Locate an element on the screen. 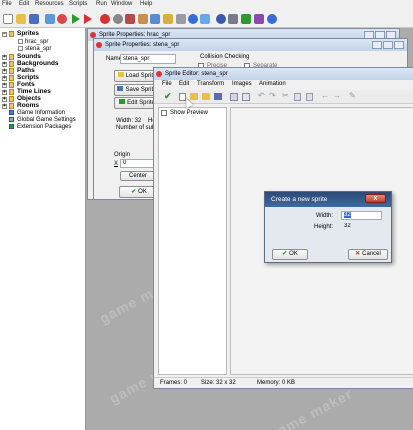 The image size is (413, 430). menu-window: Window is located at coordinates (121, 4).